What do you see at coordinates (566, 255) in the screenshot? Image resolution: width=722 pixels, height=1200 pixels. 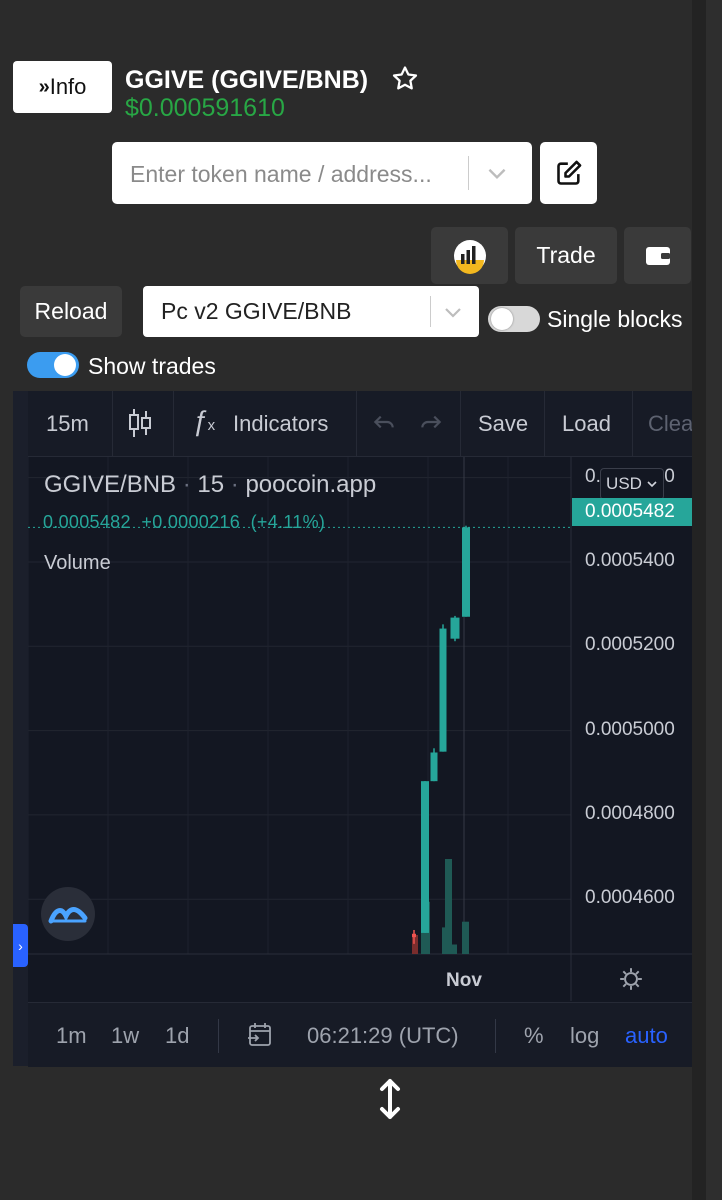 I see `trade-button: Trade` at bounding box center [566, 255].